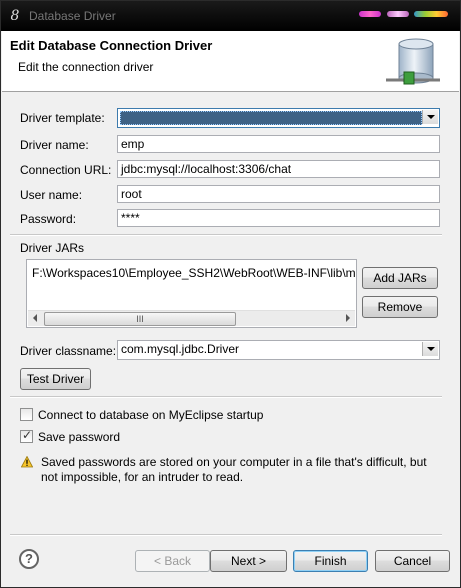  Describe the element at coordinates (26, 435) in the screenshot. I see `save-password-checkbox` at that location.